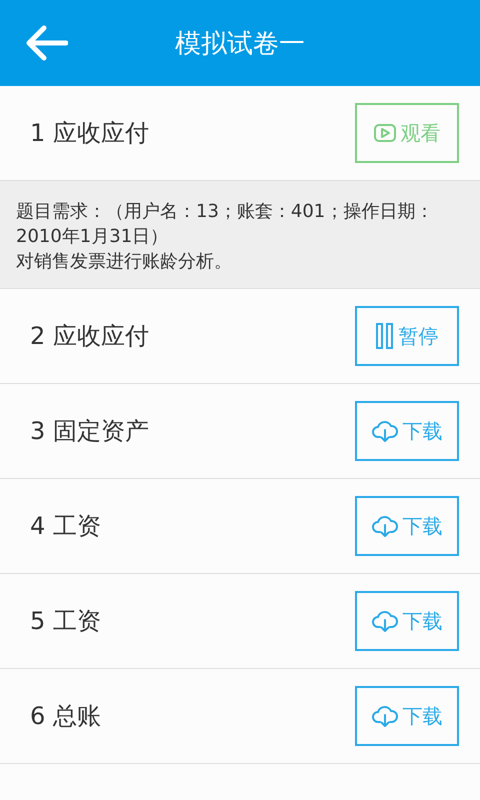 The height and width of the screenshot is (800, 480). I want to click on exercise-title: 3 固定资产, so click(89, 431).